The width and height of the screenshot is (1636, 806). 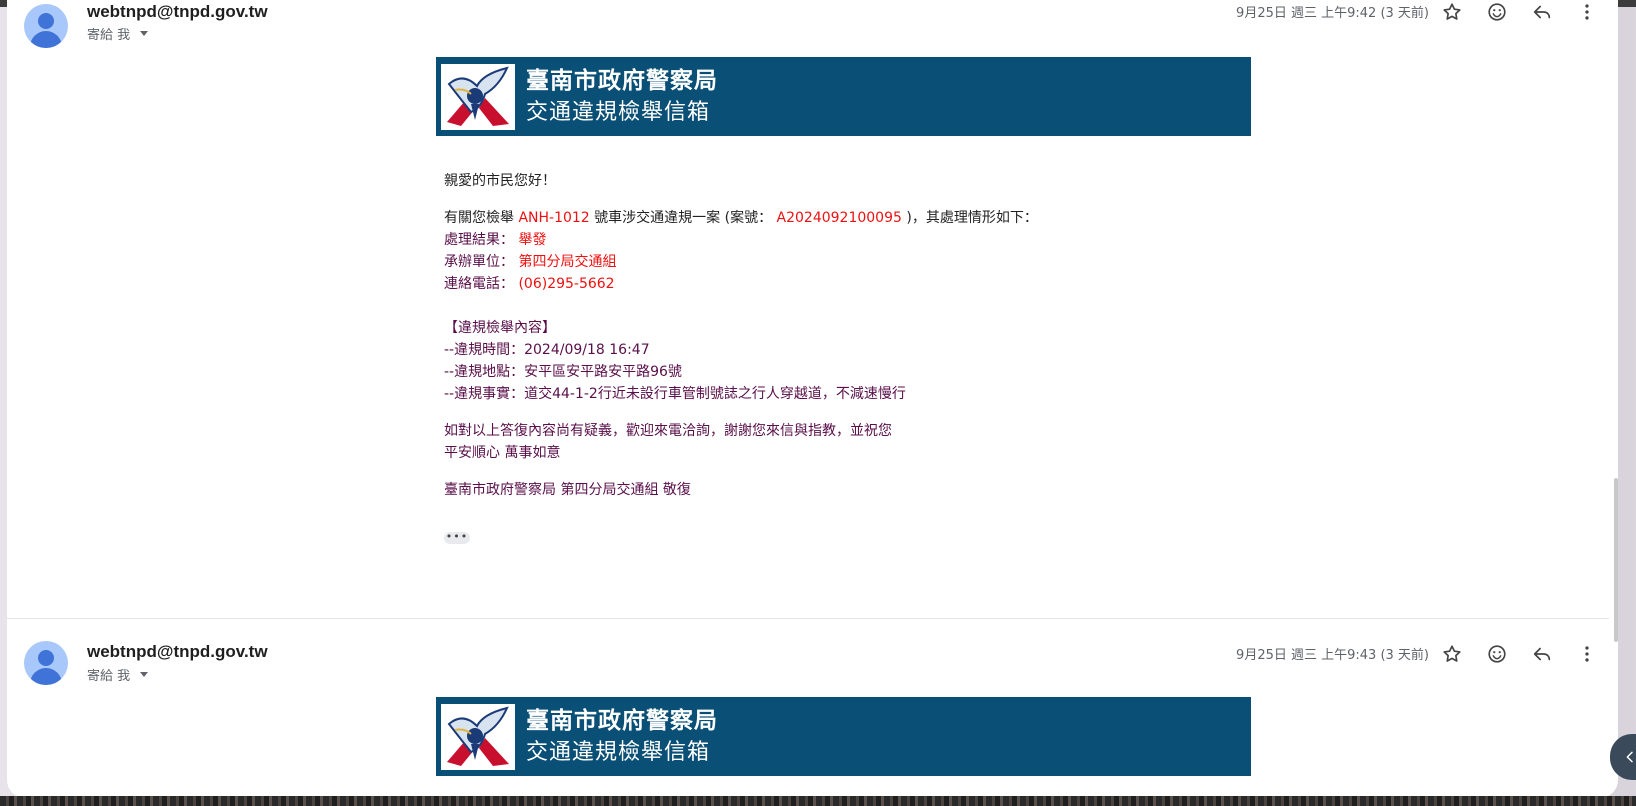 What do you see at coordinates (824, 284) in the screenshot?
I see `phone-line: 連絡電話： (06)295-5662` at bounding box center [824, 284].